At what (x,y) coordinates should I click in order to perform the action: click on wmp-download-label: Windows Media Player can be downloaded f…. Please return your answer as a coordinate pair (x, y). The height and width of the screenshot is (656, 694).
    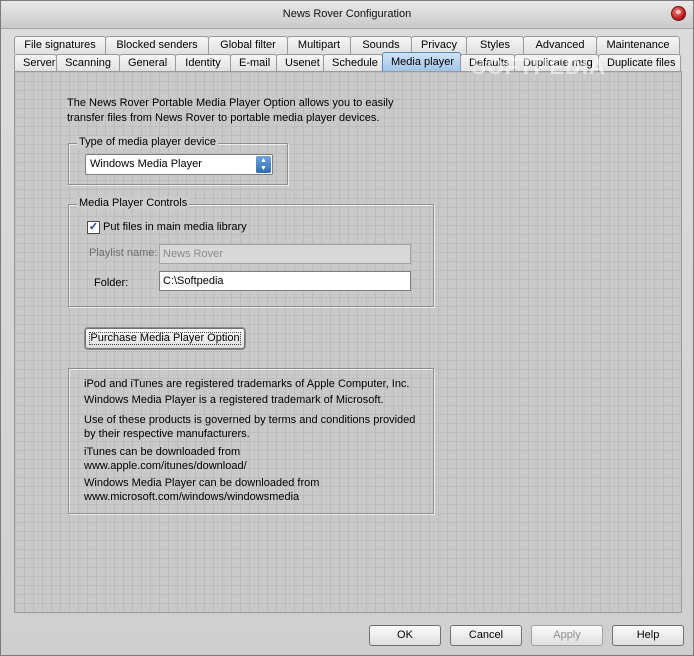
    Looking at the image, I should click on (202, 483).